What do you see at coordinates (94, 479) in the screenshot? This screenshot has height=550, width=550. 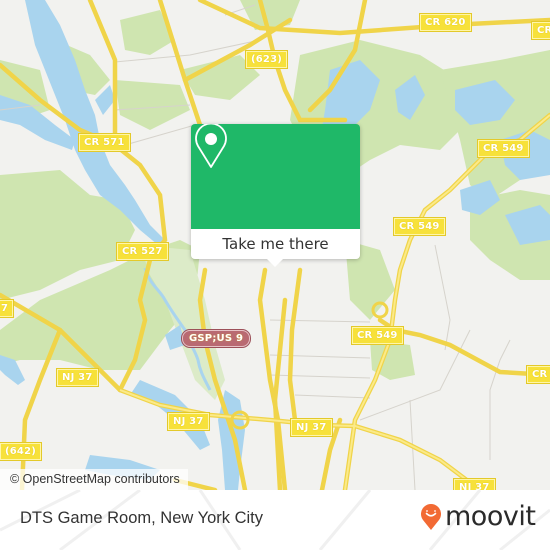 I see `map-attribution: © OpenStreetMap contributors` at bounding box center [94, 479].